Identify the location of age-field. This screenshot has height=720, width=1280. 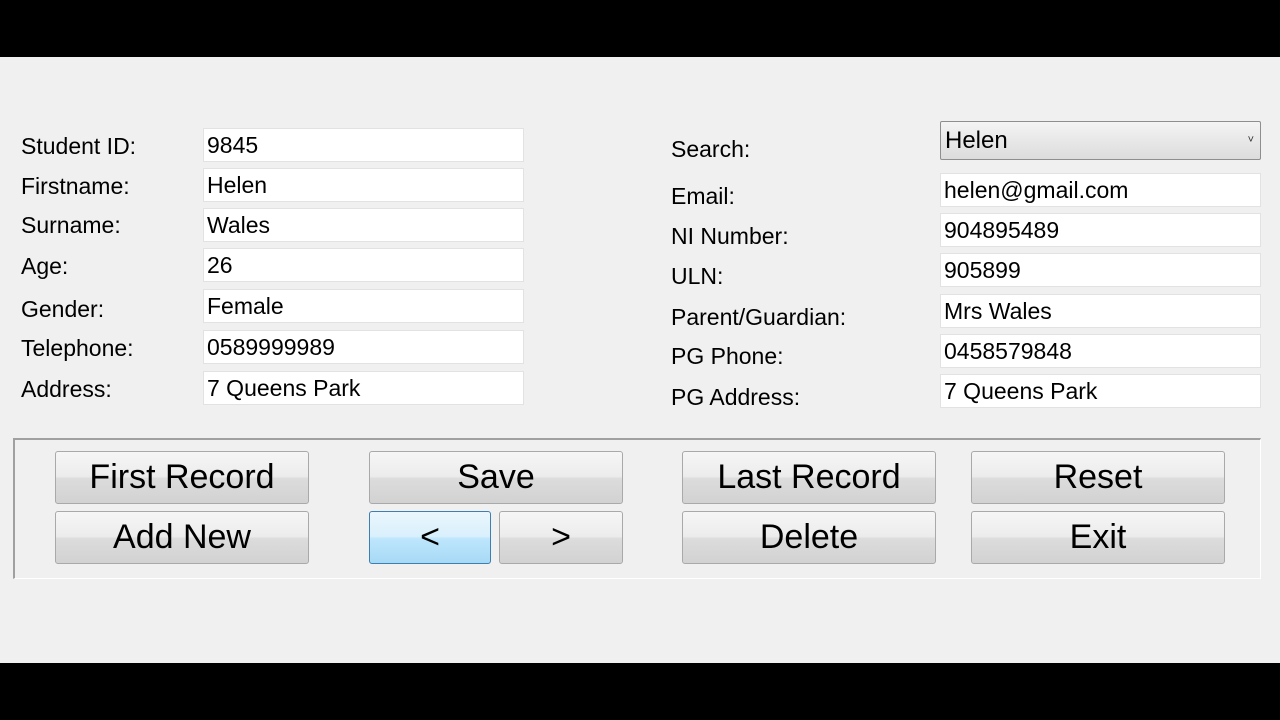
(363, 265).